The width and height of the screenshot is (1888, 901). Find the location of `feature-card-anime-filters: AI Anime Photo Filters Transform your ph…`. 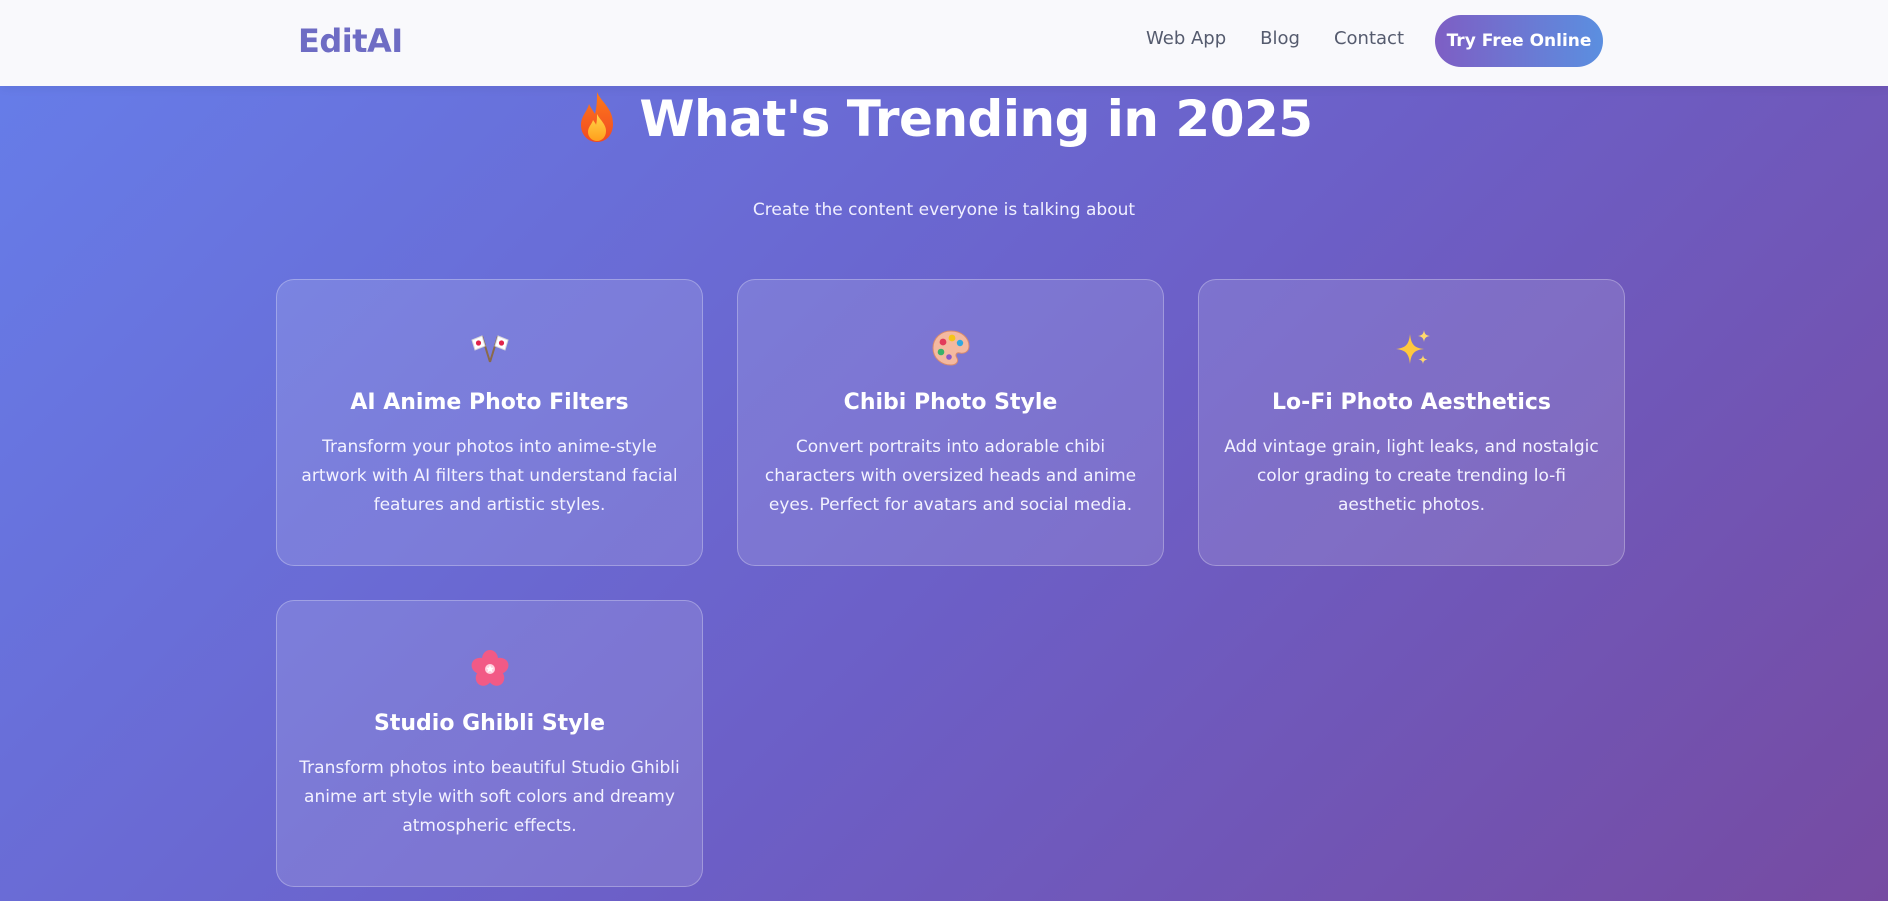

feature-card-anime-filters: AI Anime Photo Filters Transform your ph… is located at coordinates (489, 422).